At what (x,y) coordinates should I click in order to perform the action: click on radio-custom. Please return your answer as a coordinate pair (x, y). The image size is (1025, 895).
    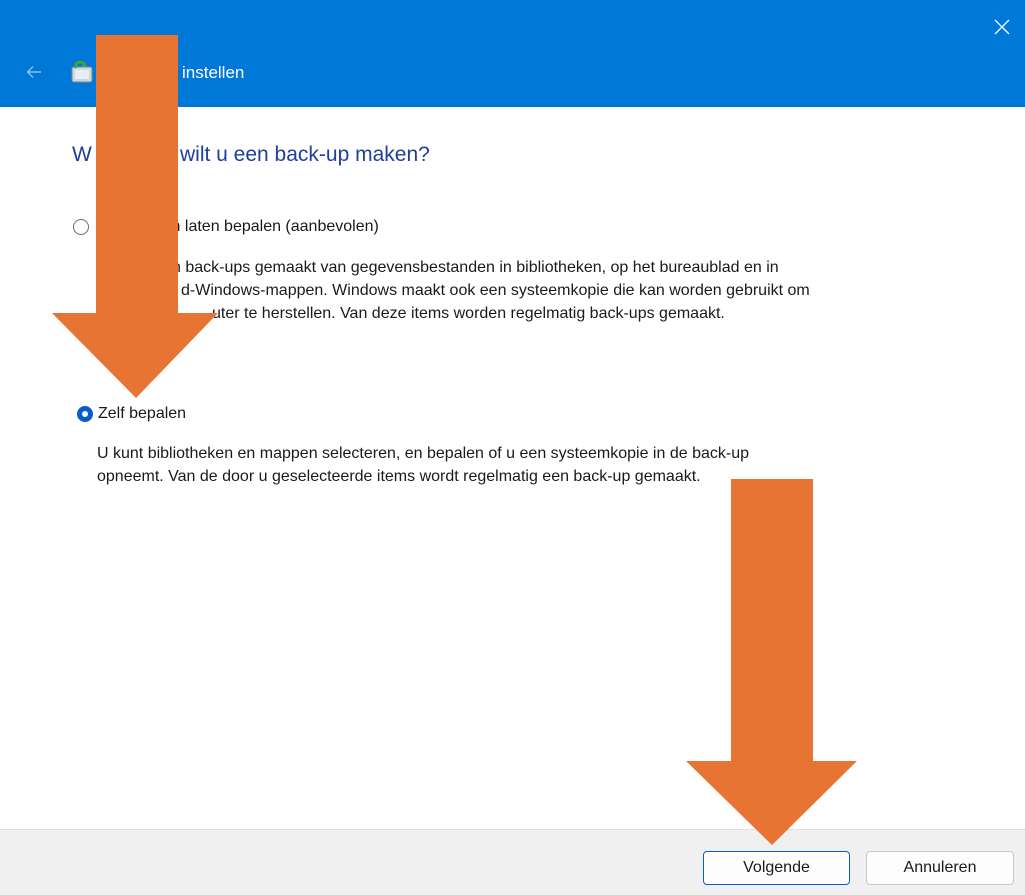
    Looking at the image, I should click on (85, 414).